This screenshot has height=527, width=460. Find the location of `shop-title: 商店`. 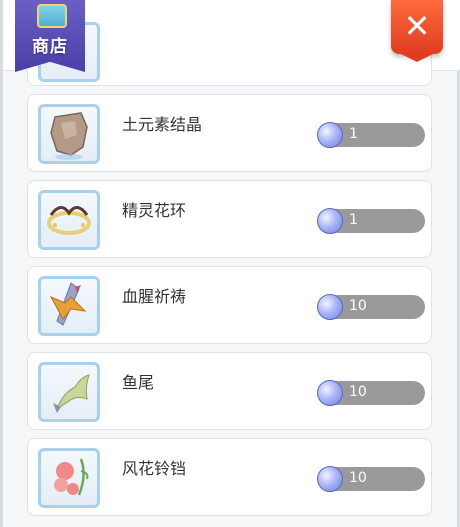

shop-title: 商店 is located at coordinates (50, 47).